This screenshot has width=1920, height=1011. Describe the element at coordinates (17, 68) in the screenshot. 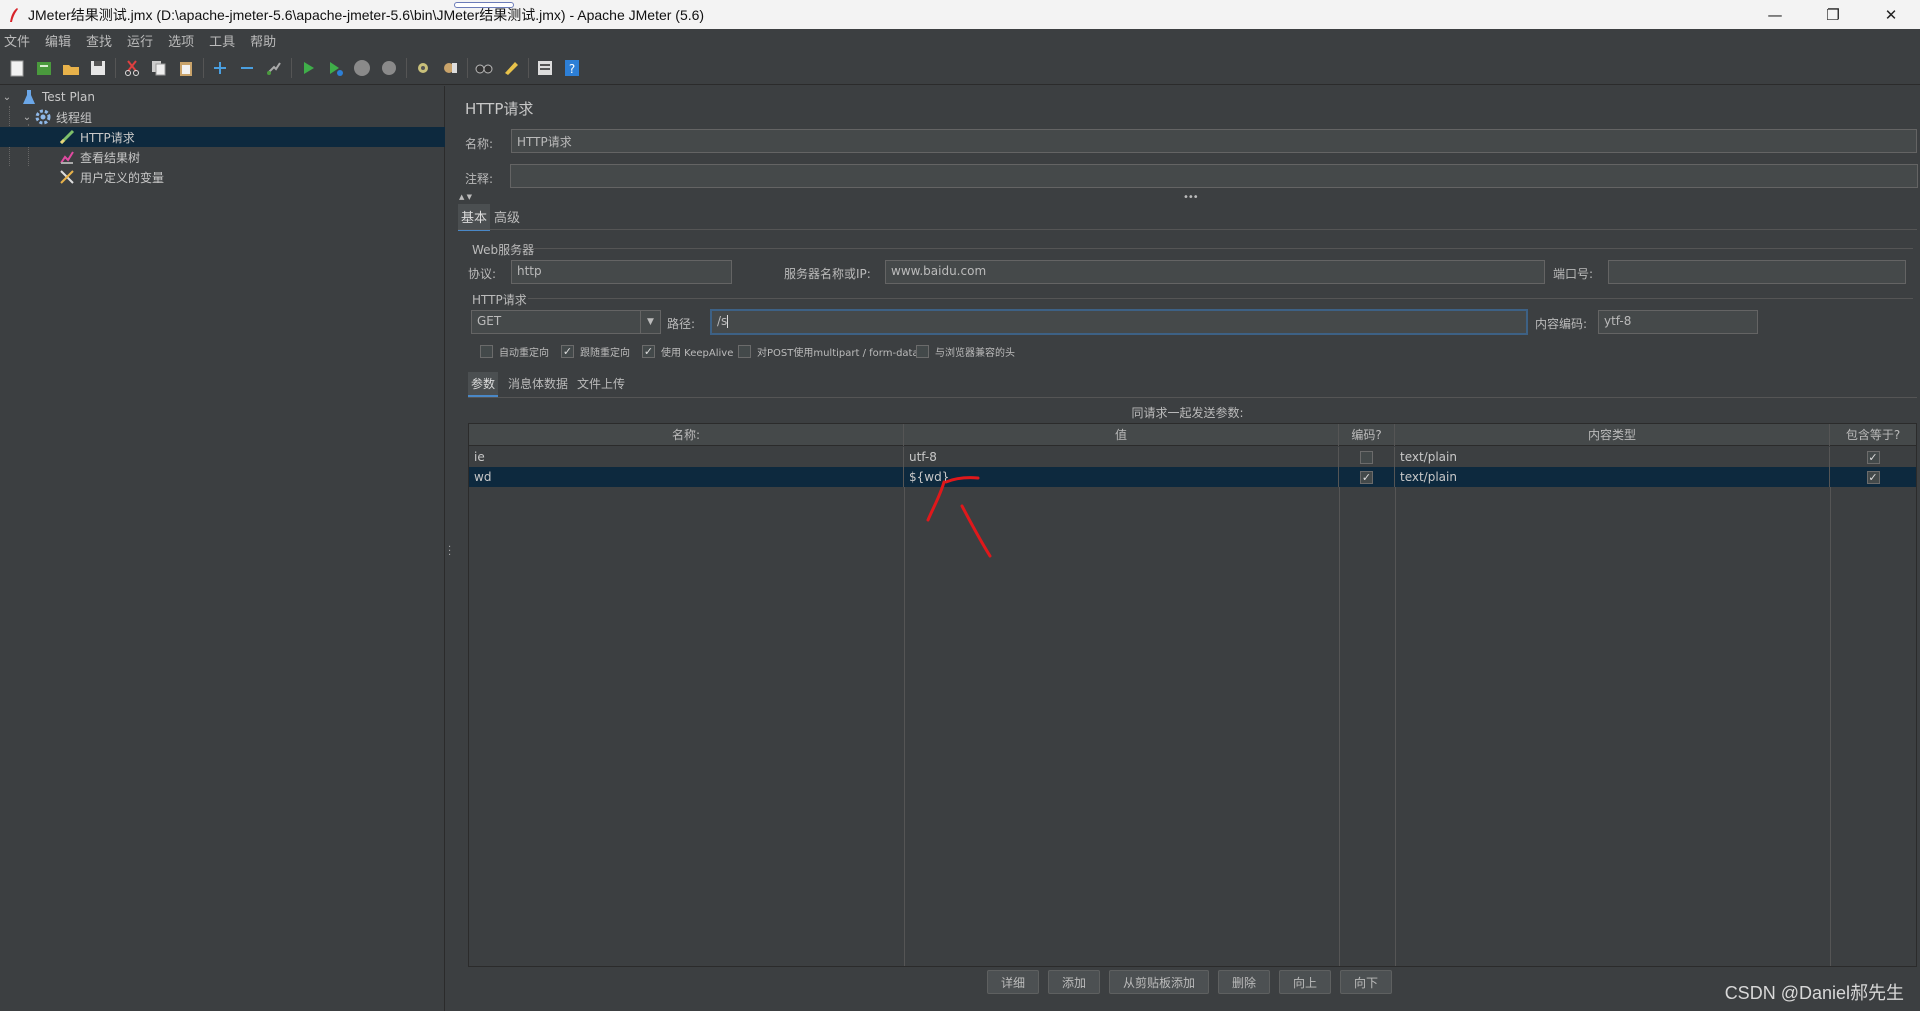

I see `new-icon` at that location.